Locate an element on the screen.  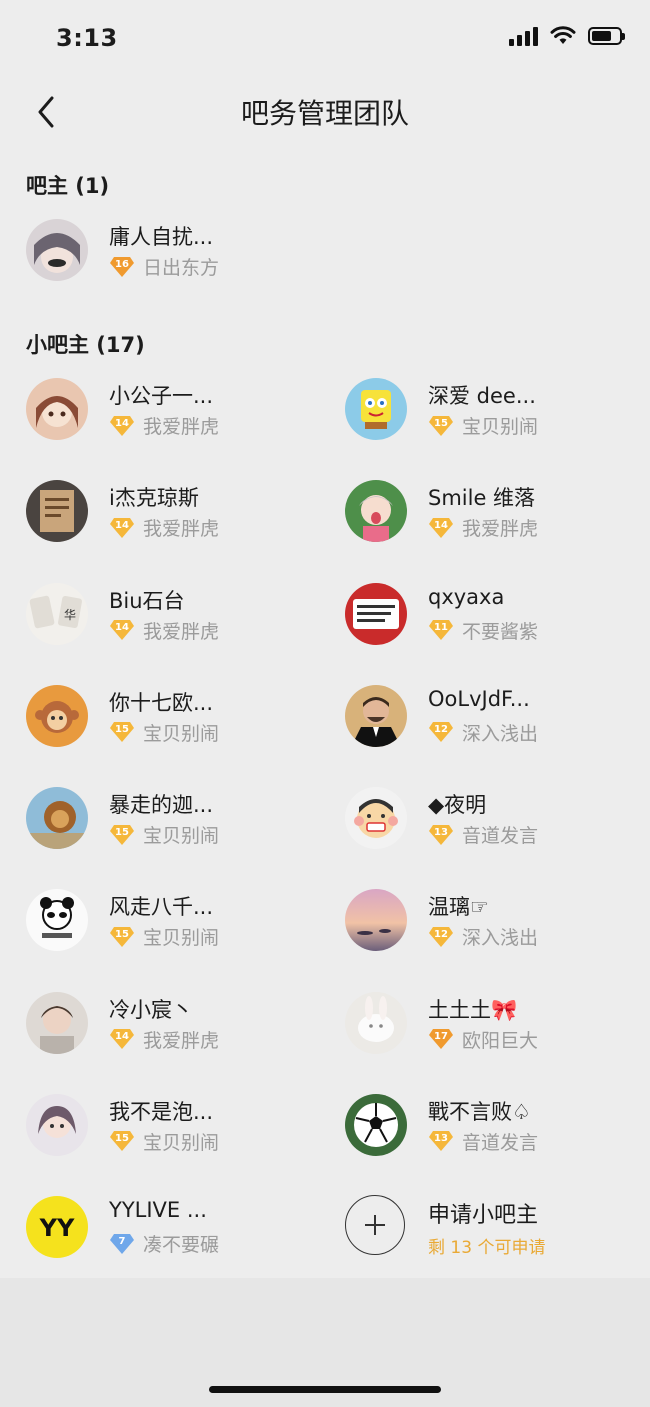
member-forum: 欧阳巨大 is located at coordinates (500, 1040).